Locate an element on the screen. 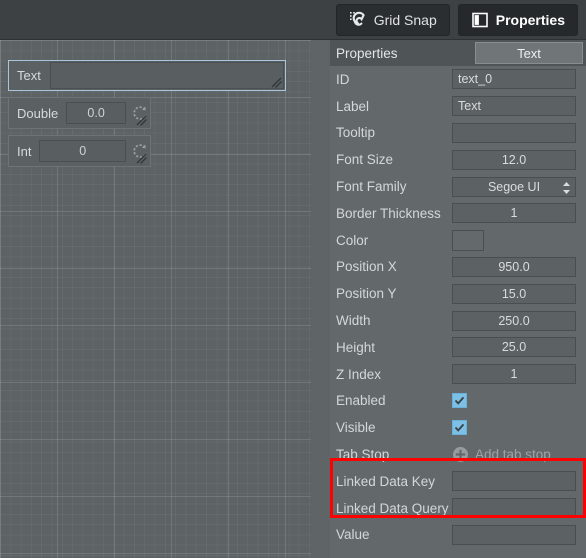  property-label: ID is located at coordinates (343, 79).